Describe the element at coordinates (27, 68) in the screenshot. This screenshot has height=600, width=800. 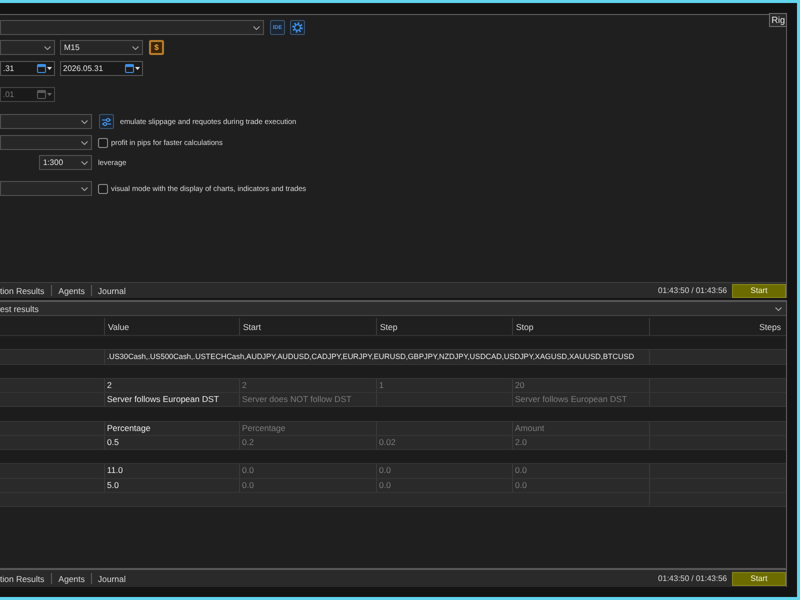
I see `date-field: .31` at that location.